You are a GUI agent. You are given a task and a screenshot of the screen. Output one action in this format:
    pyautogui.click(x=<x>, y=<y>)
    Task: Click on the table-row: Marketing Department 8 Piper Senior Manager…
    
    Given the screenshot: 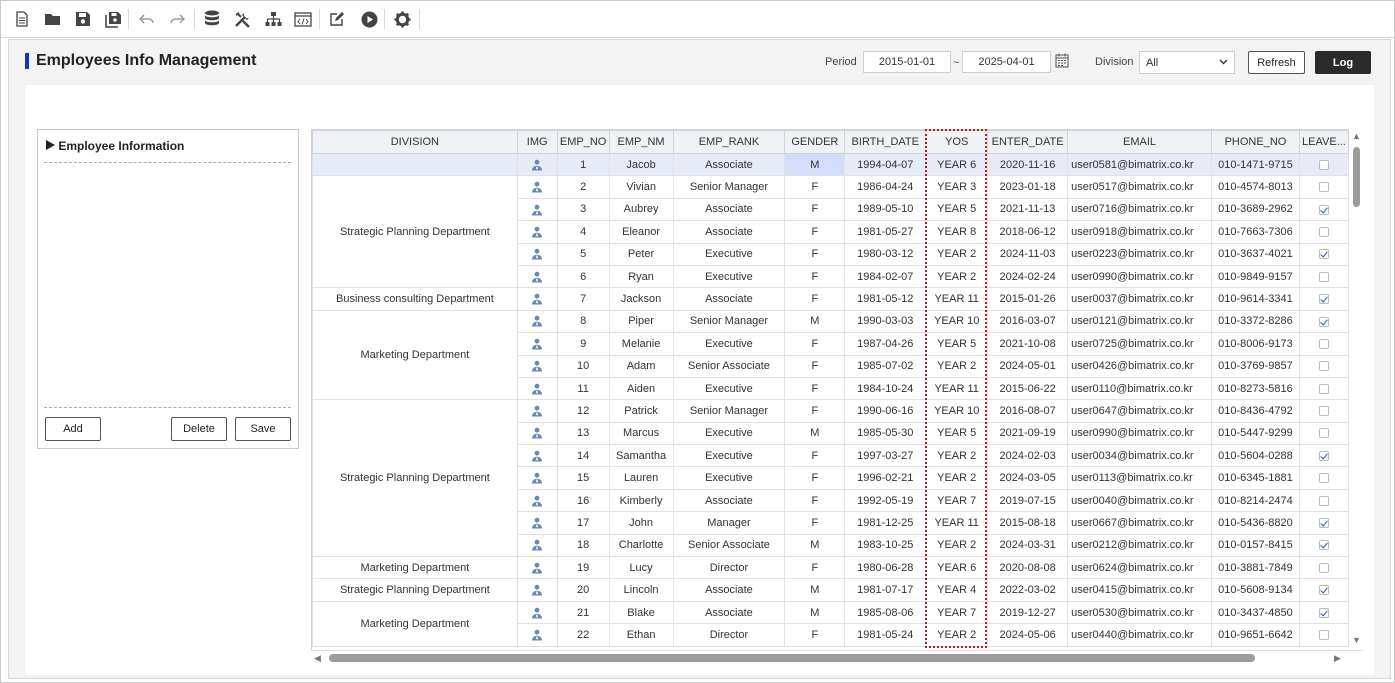 What is the action you would take?
    pyautogui.click(x=830, y=355)
    